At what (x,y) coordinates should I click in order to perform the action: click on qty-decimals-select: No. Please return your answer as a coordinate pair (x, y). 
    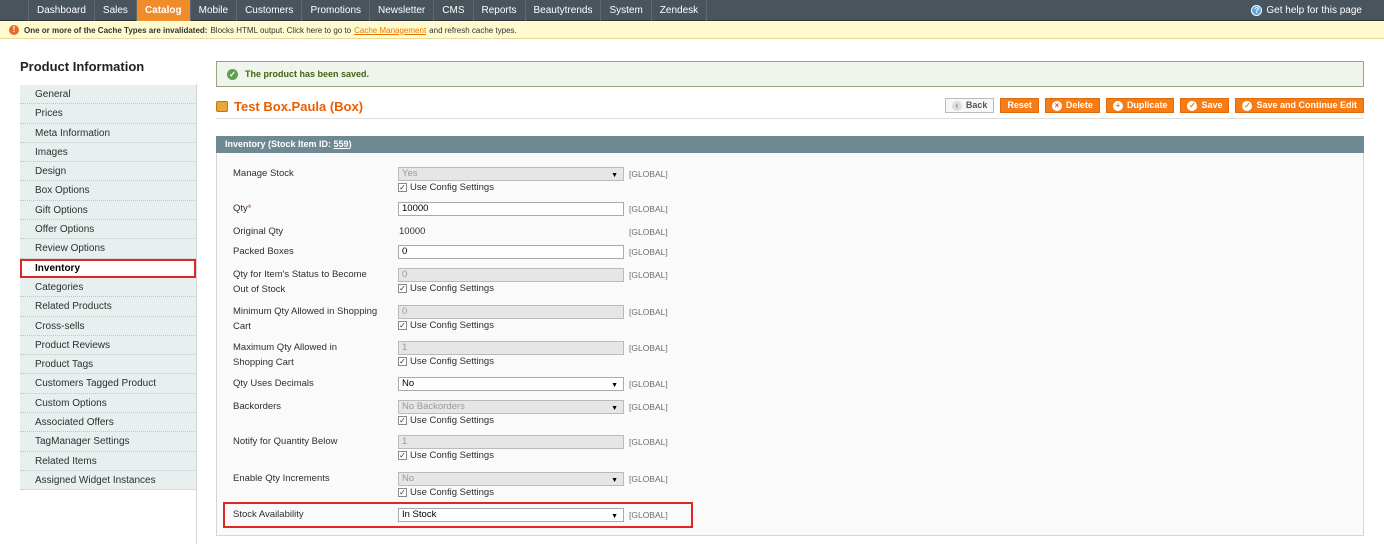
    Looking at the image, I should click on (511, 384).